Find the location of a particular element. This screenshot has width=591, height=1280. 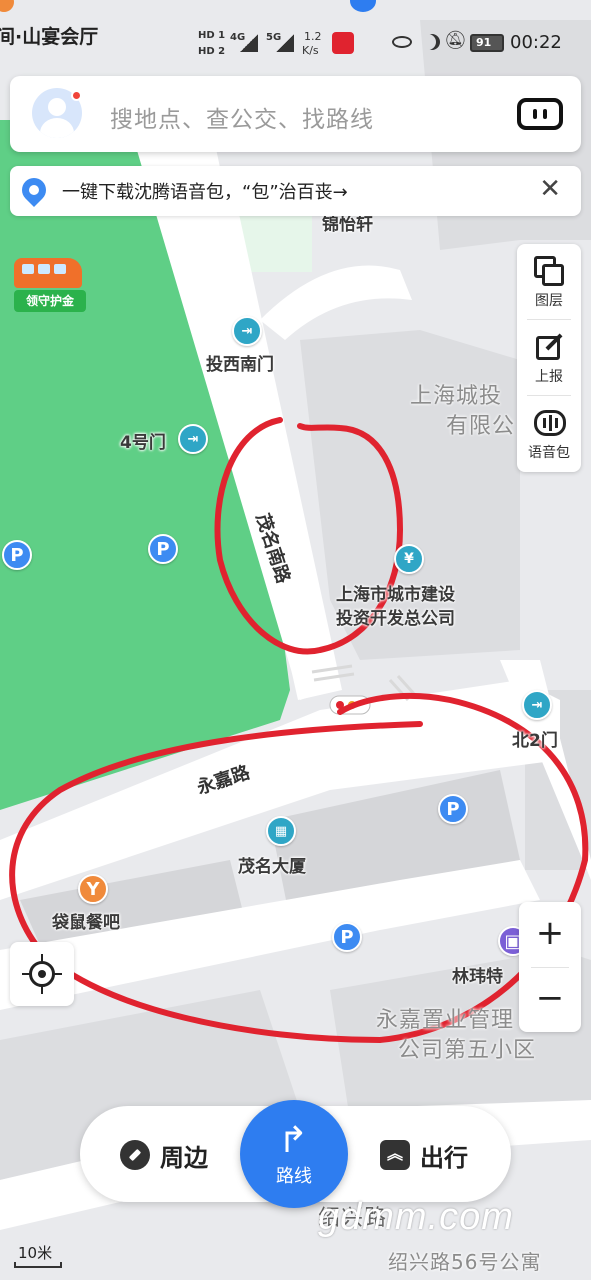

zoom-panel: + − is located at coordinates (550, 967).